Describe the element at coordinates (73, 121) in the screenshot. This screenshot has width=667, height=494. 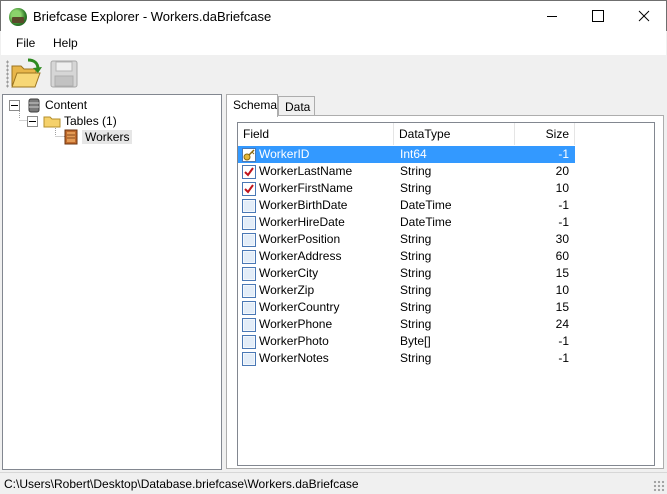
I see `tree-node-tables: Tables (1)` at that location.